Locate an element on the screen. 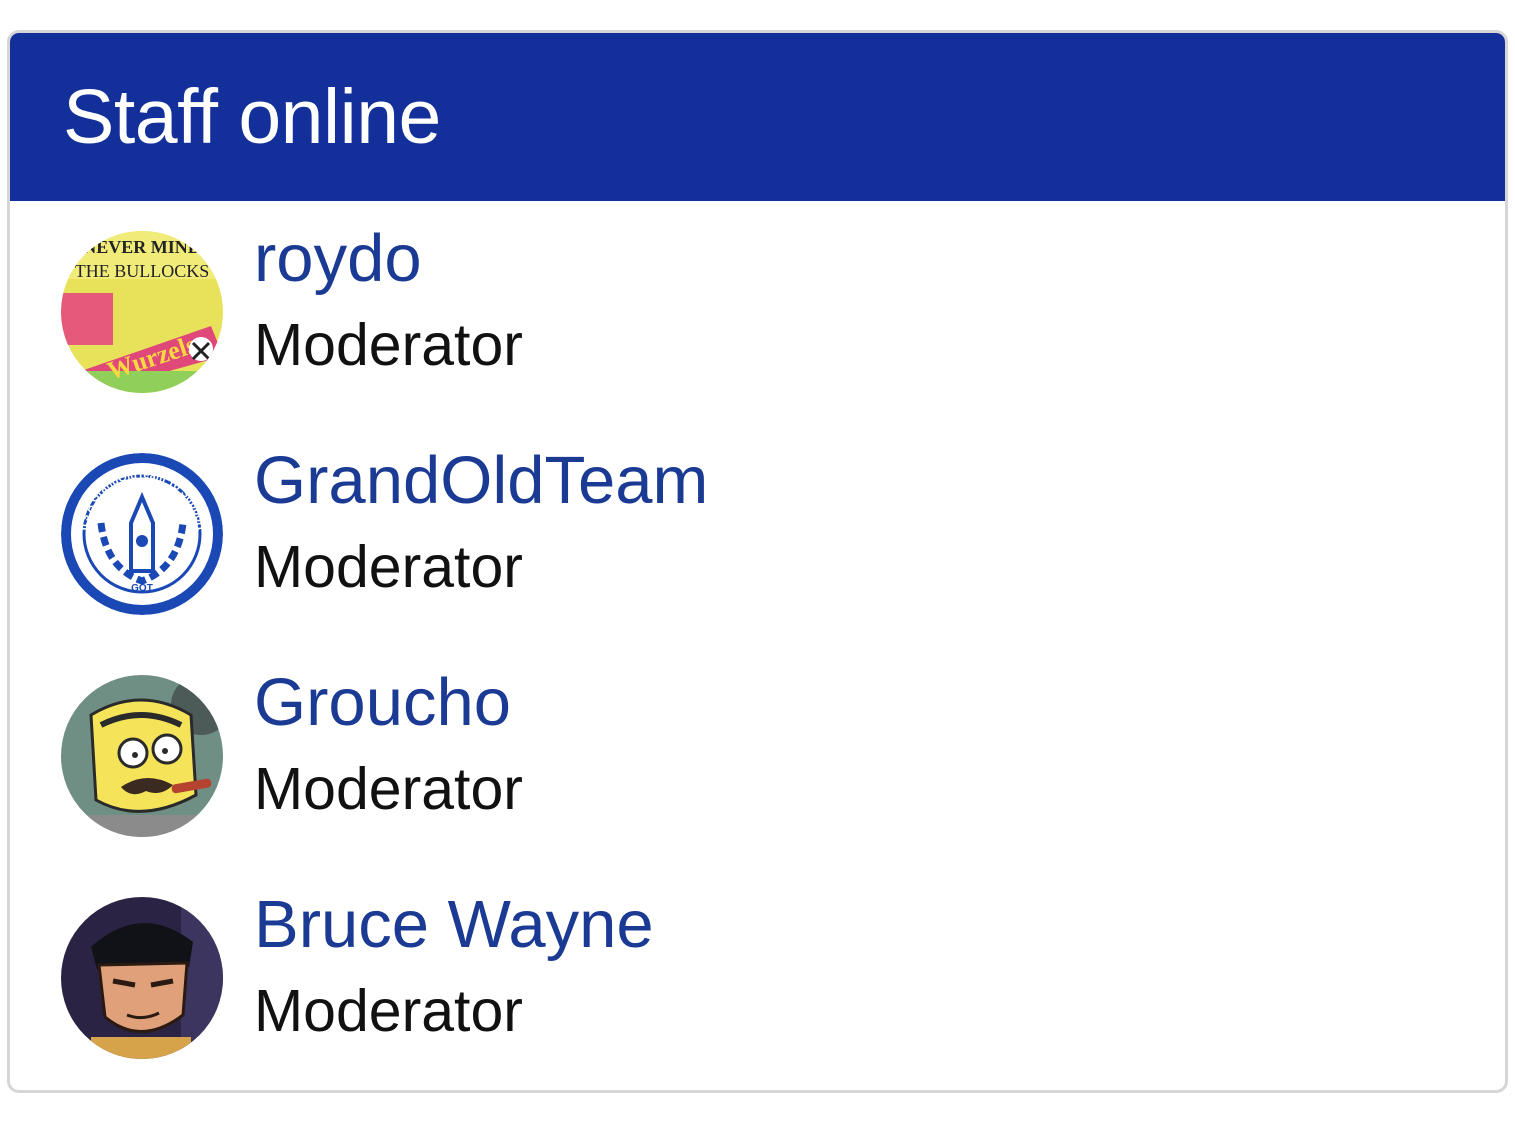  member-name-link: Groucho is located at coordinates (388, 702).